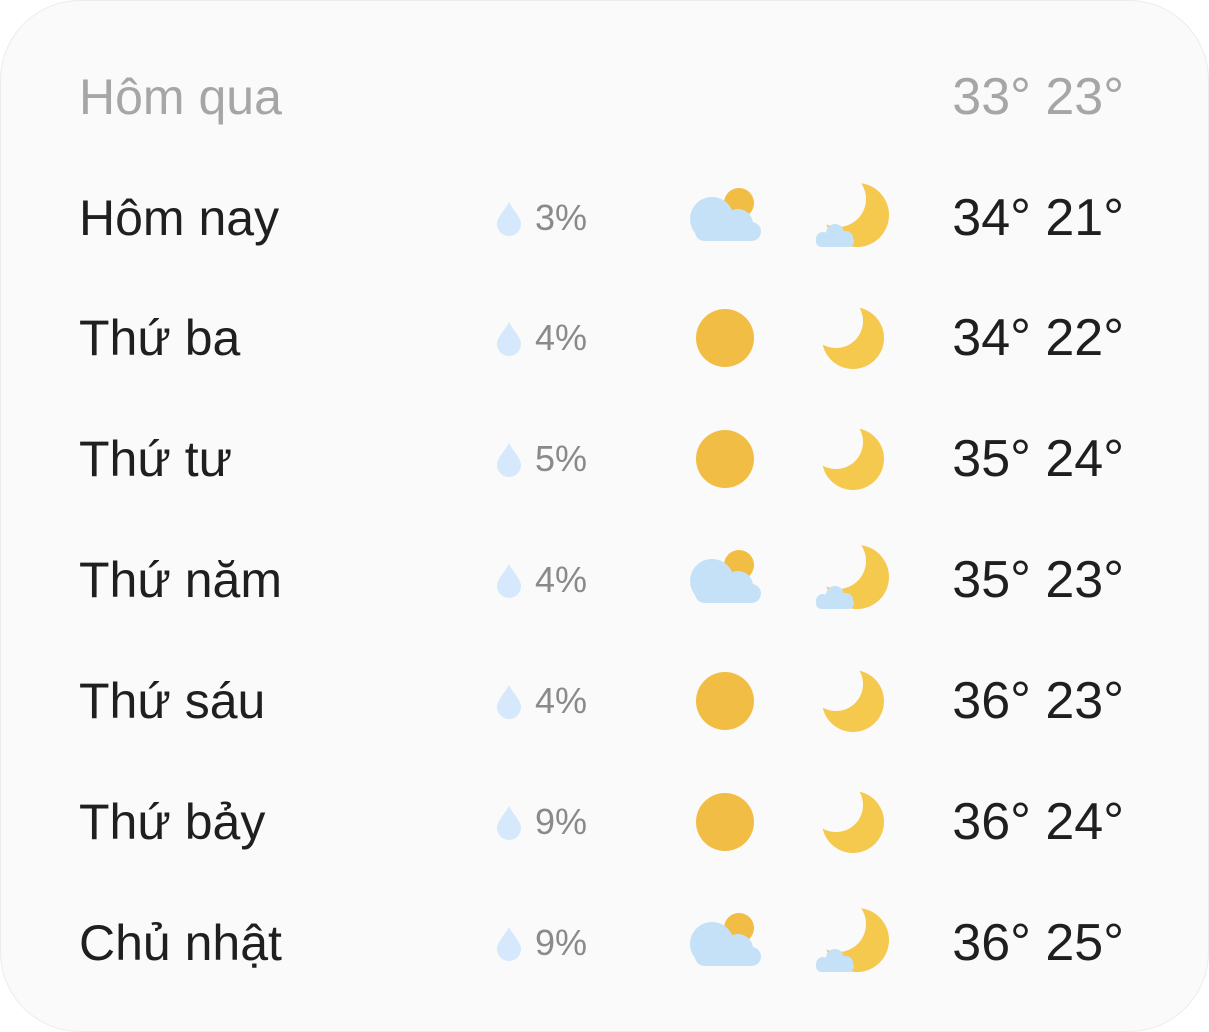 This screenshot has width=1209, height=1032. What do you see at coordinates (605, 97) in the screenshot?
I see `forecast-row-yesterday: Hôm qua 33° 23°` at bounding box center [605, 97].